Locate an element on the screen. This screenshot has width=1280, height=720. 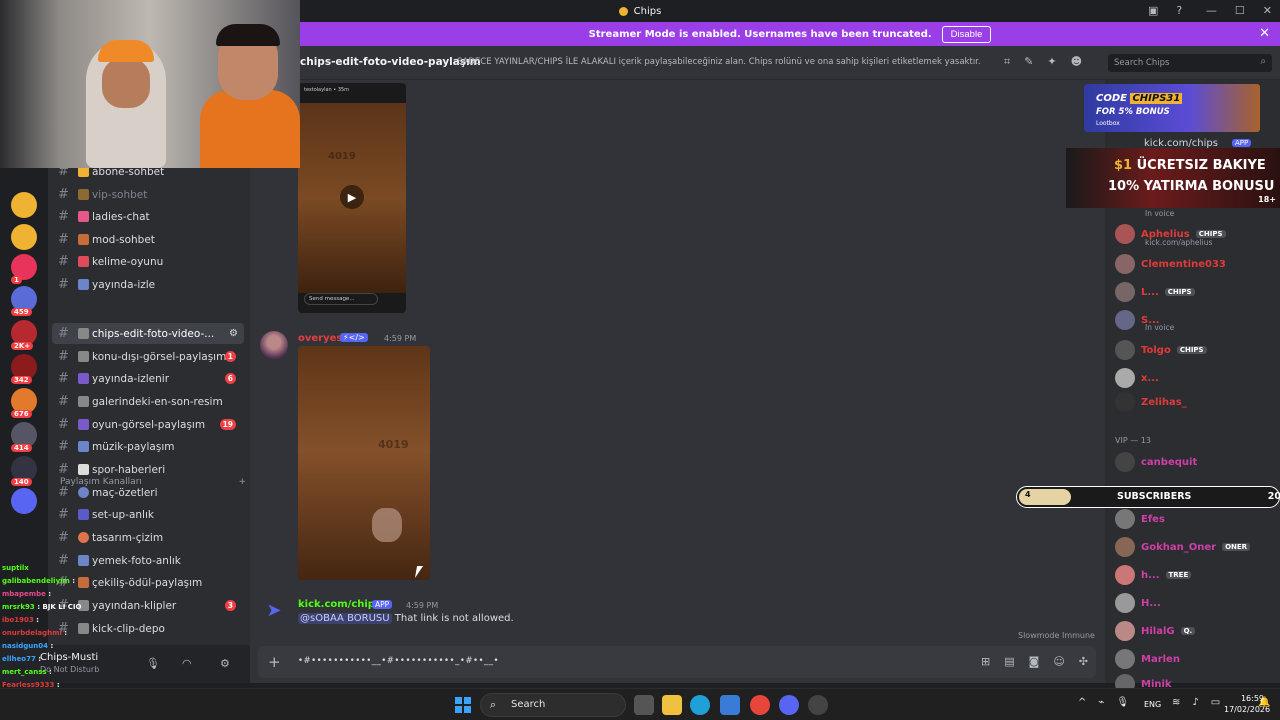
channel-item: # kelime-oyunu is located at coordinates (148, 261).